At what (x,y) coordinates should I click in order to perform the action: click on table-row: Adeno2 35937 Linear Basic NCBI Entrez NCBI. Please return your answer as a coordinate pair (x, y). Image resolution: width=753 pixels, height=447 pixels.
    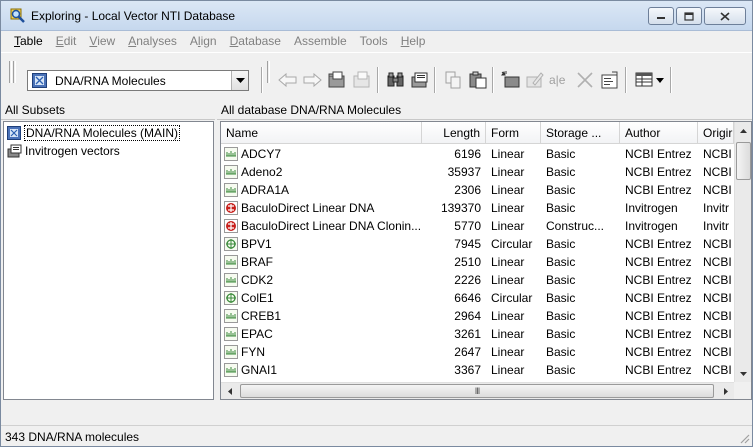
    Looking at the image, I should click on (477, 172).